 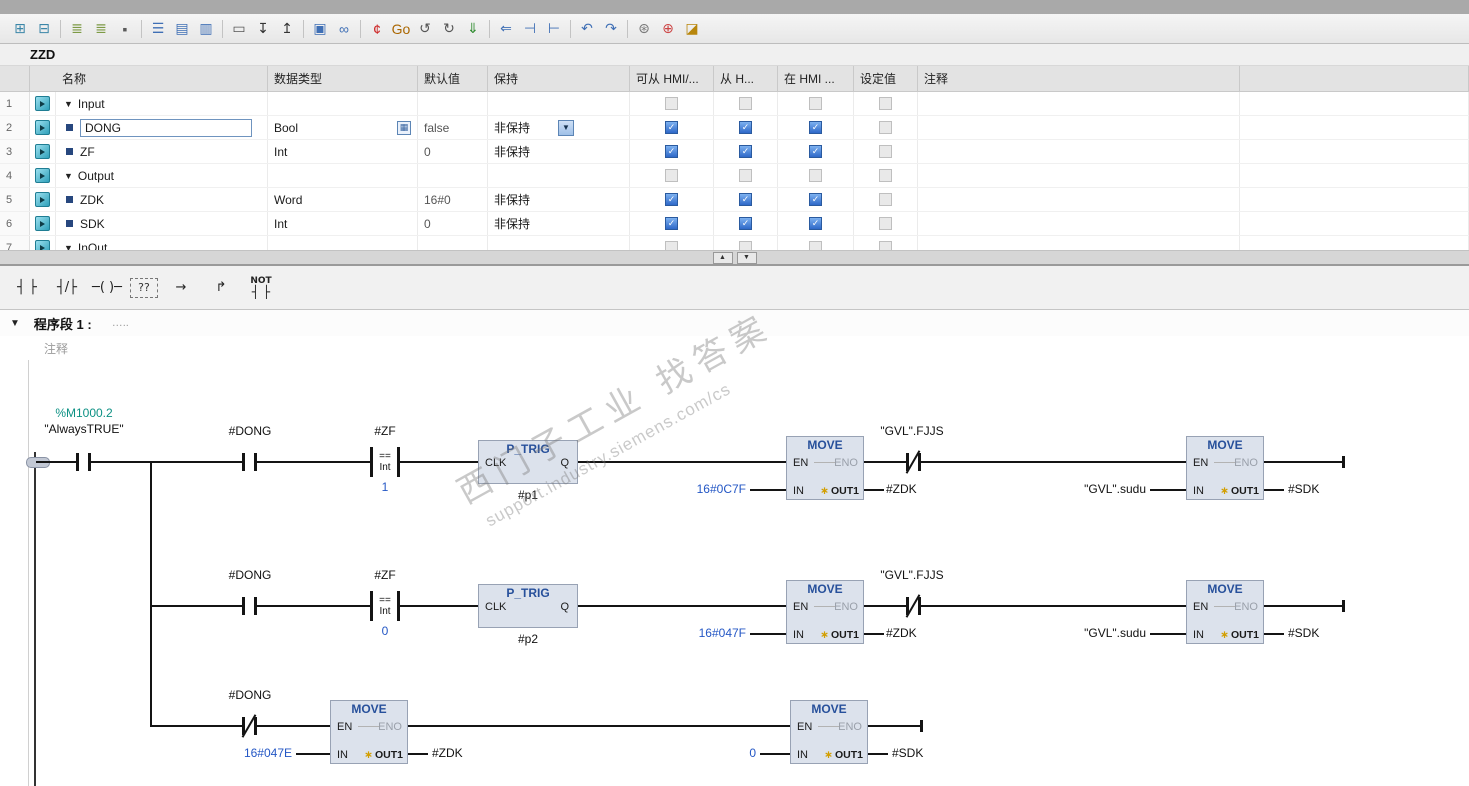 I want to click on no-contact-button: ┤ ├, so click(x=27, y=288).